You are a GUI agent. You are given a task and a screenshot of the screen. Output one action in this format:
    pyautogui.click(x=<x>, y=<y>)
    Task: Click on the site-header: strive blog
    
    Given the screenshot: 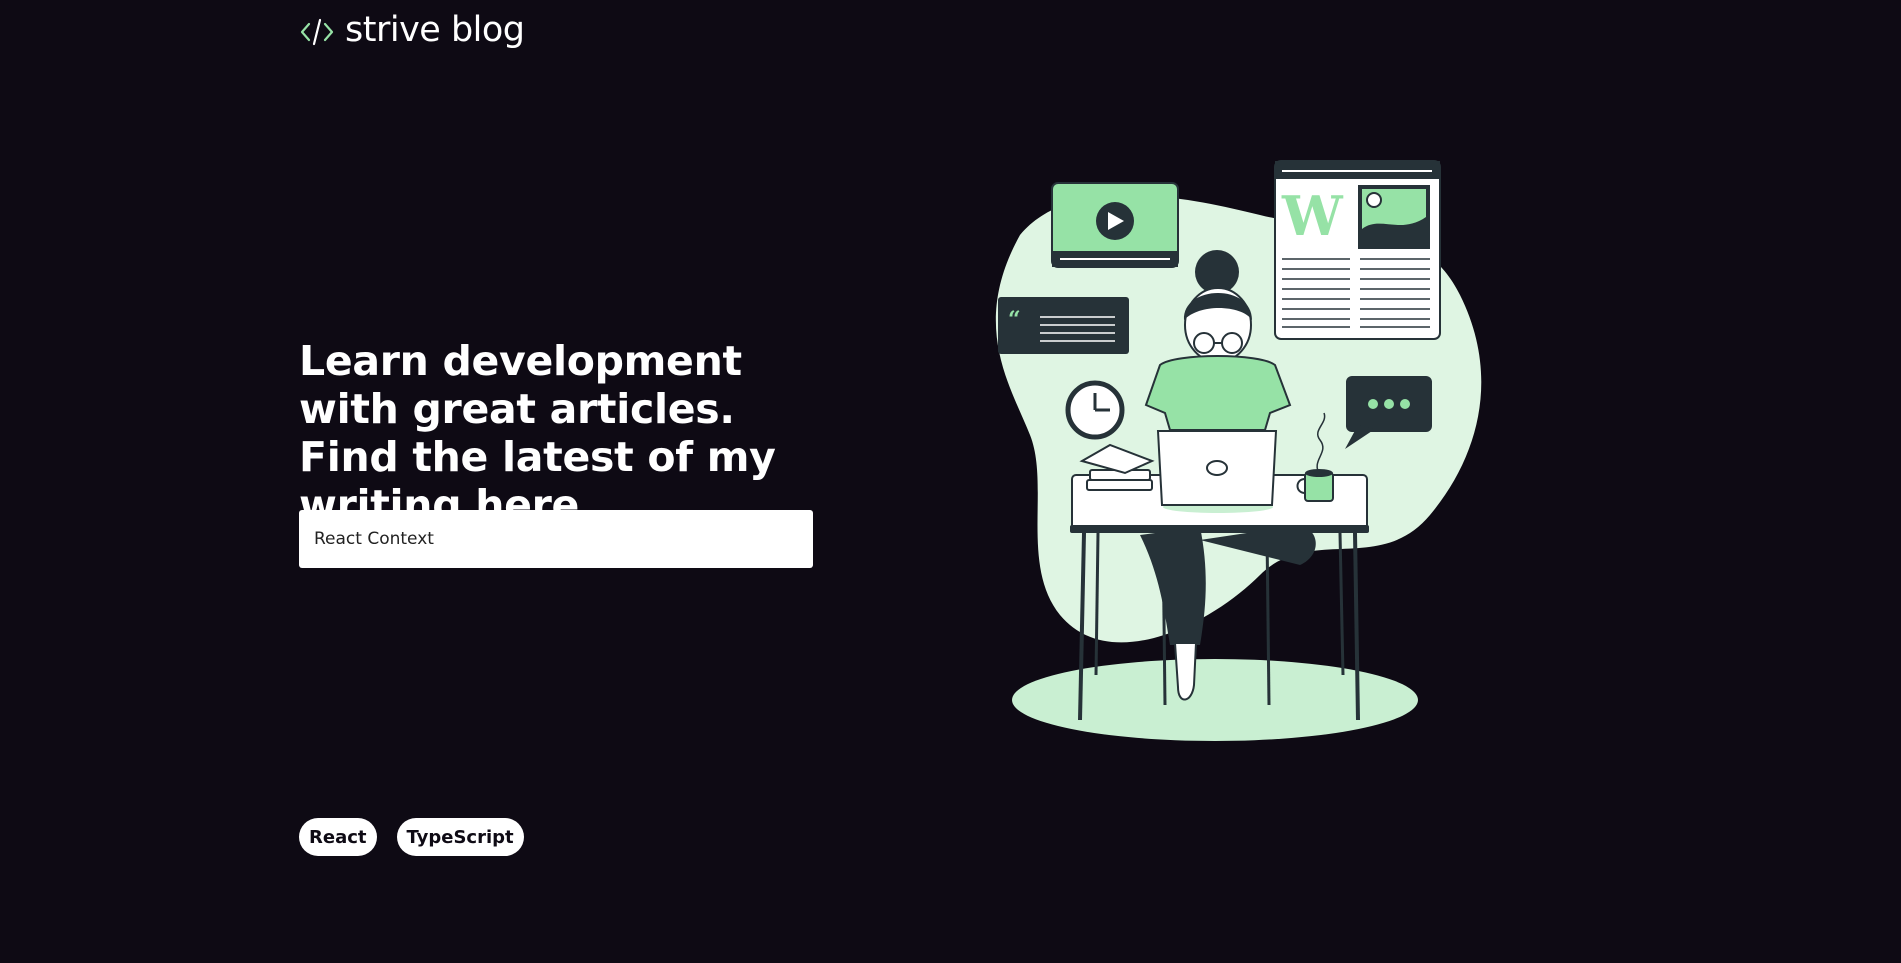 What is the action you would take?
    pyautogui.click(x=412, y=32)
    